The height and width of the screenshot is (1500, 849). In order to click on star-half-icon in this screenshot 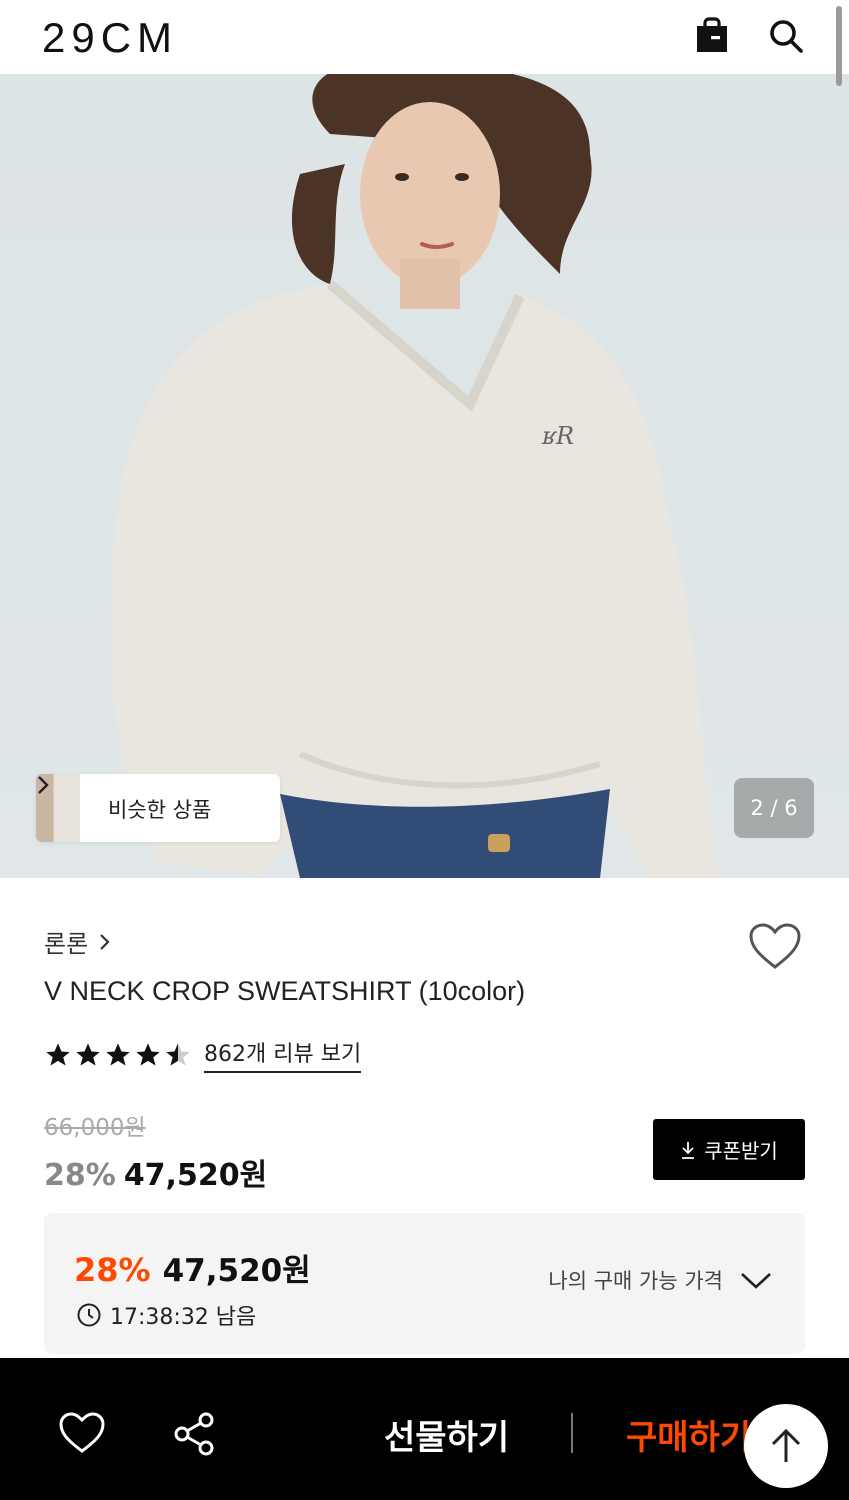, I will do `click(178, 1053)`.